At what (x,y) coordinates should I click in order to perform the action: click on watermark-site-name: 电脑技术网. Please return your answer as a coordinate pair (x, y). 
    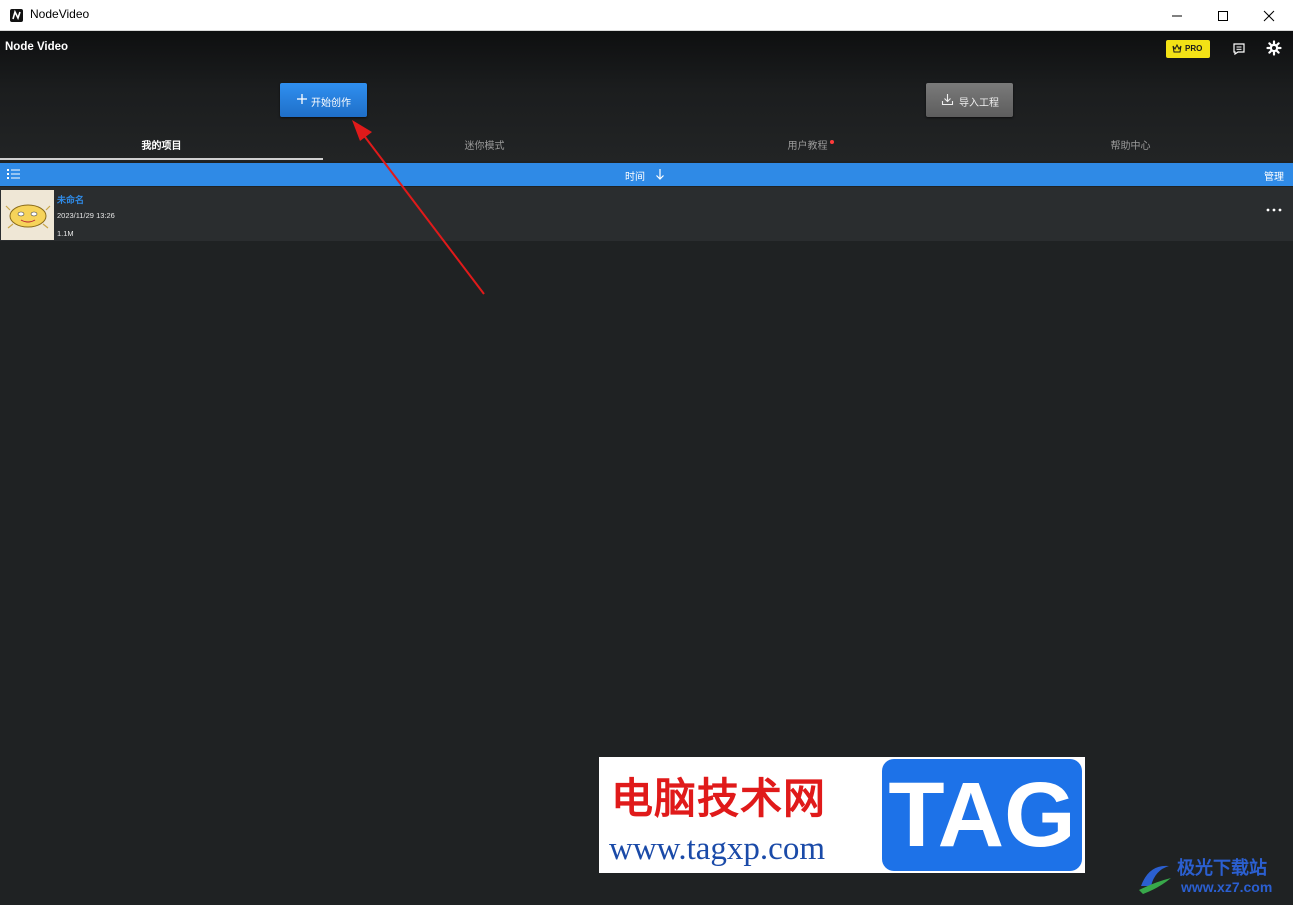
    Looking at the image, I should click on (719, 798).